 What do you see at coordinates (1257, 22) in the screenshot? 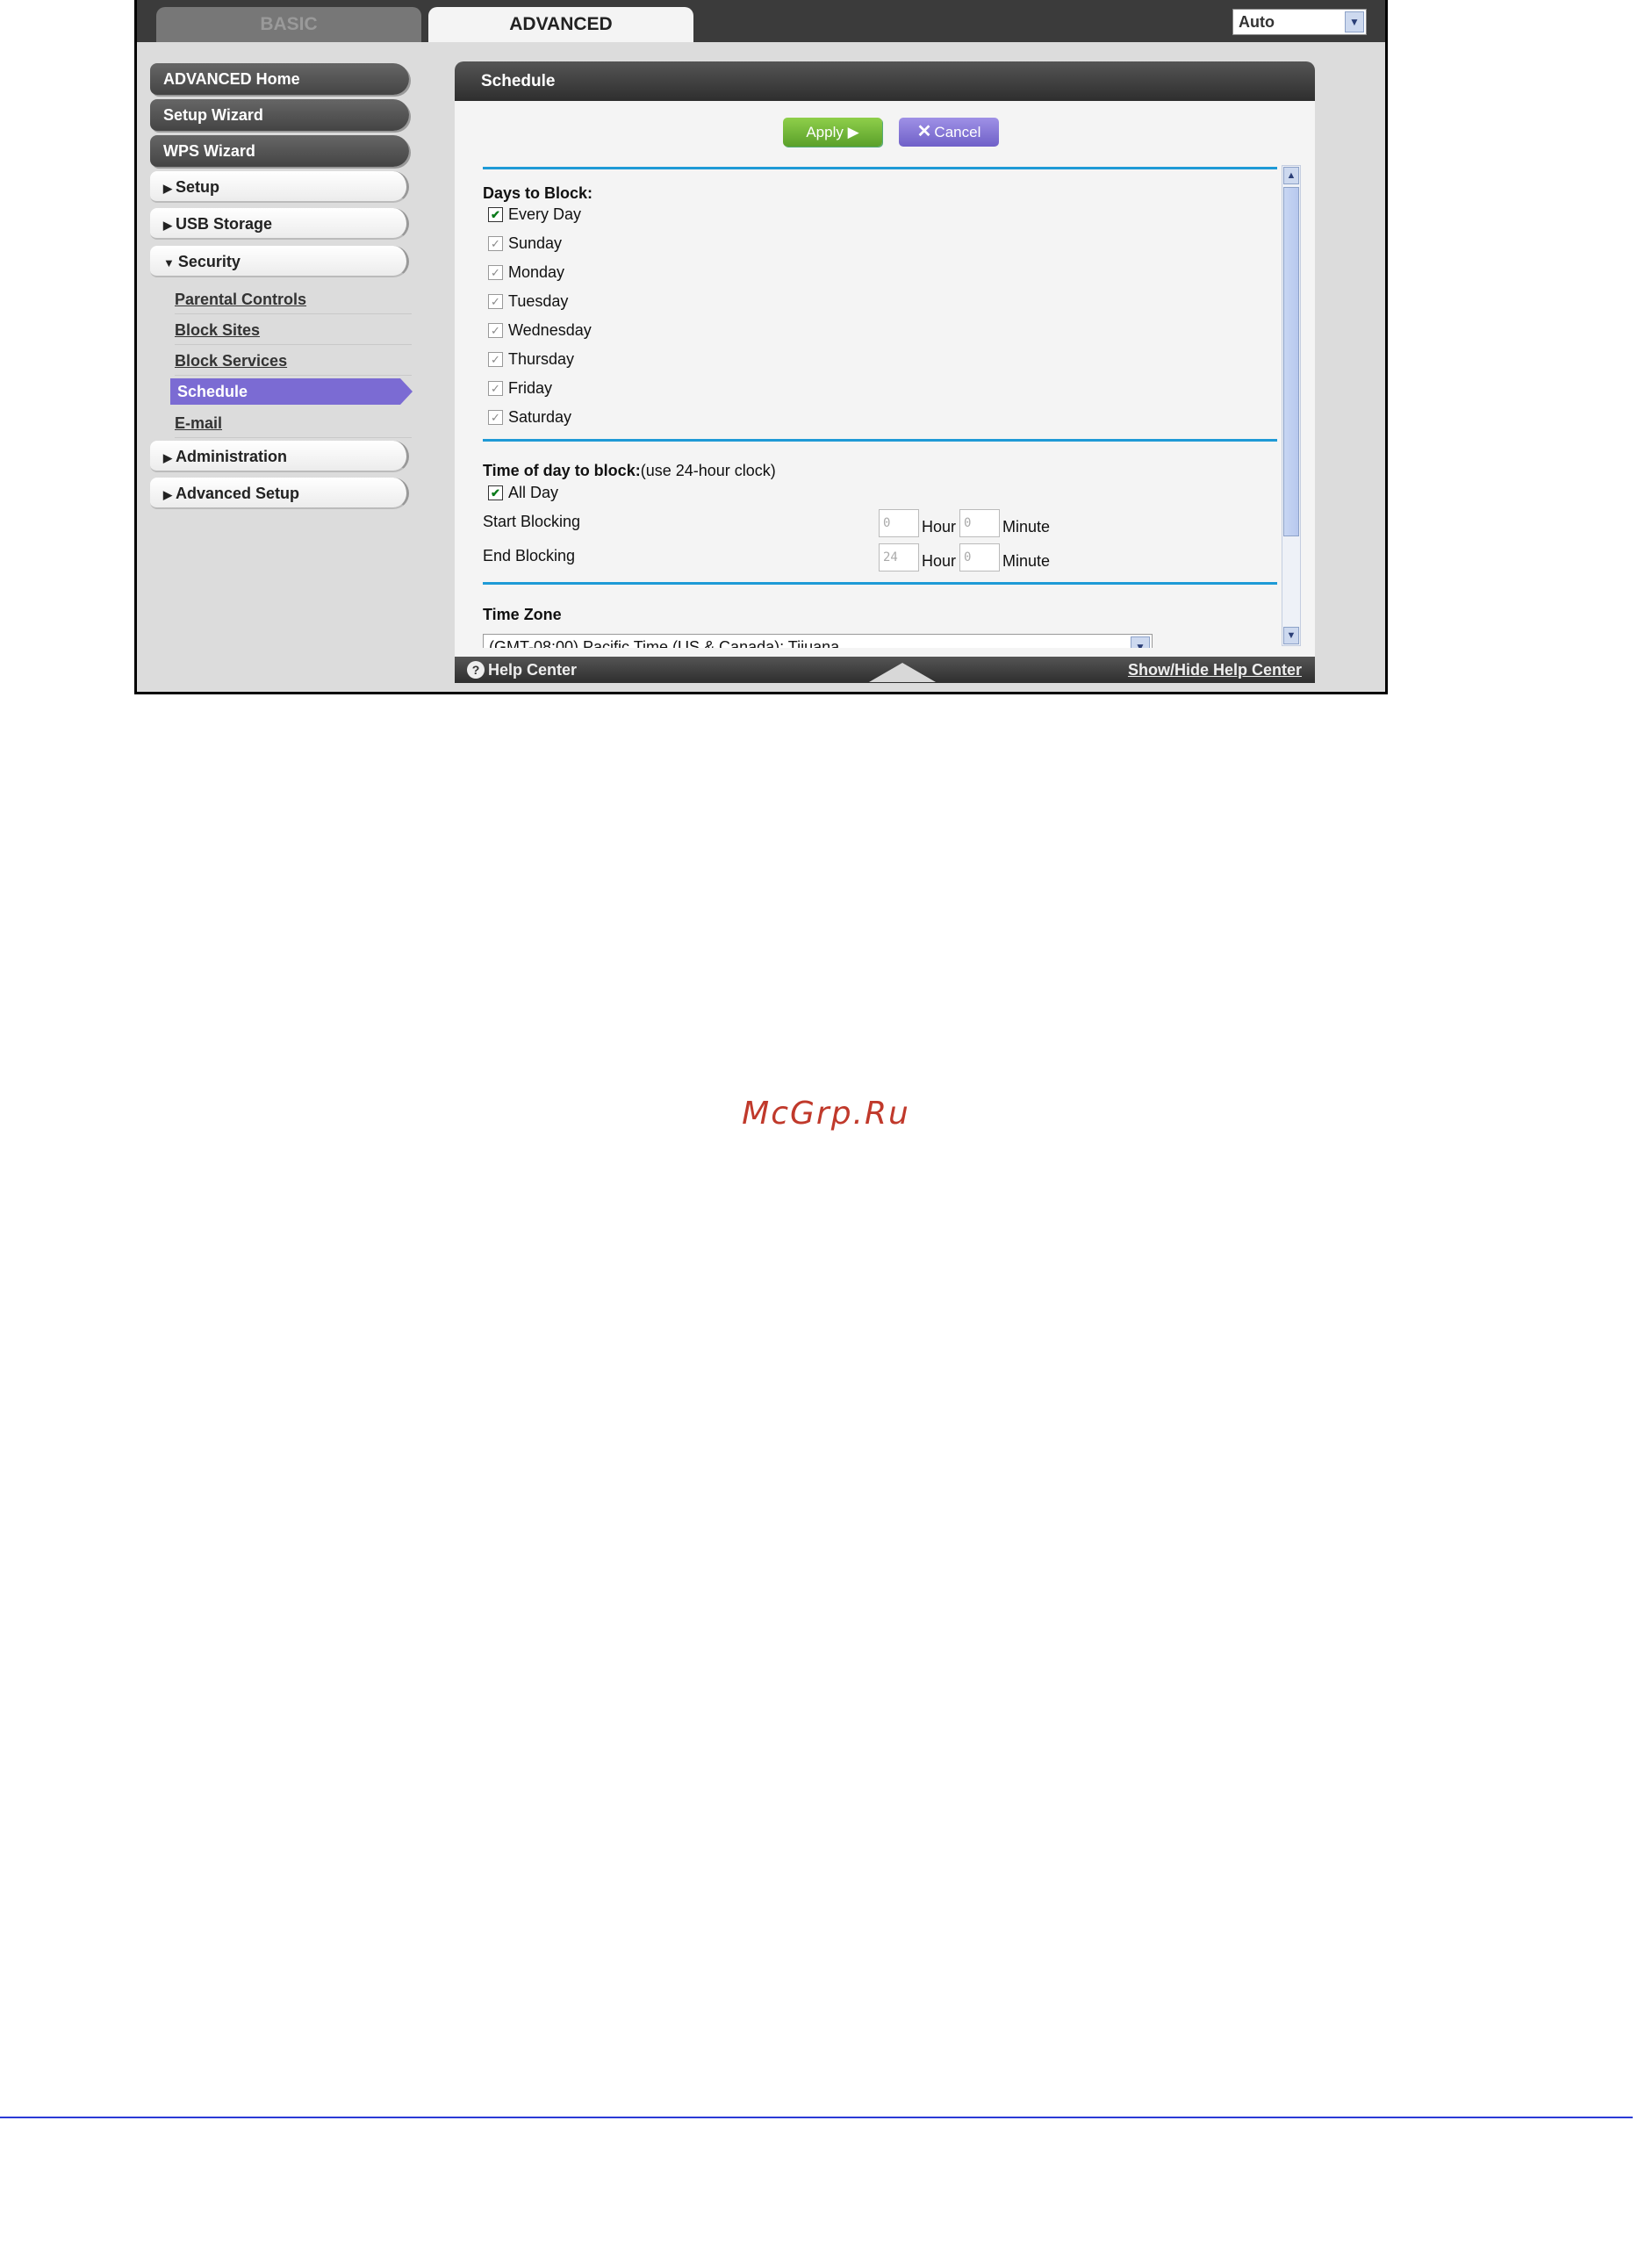
I see `language-select-value: Auto` at bounding box center [1257, 22].